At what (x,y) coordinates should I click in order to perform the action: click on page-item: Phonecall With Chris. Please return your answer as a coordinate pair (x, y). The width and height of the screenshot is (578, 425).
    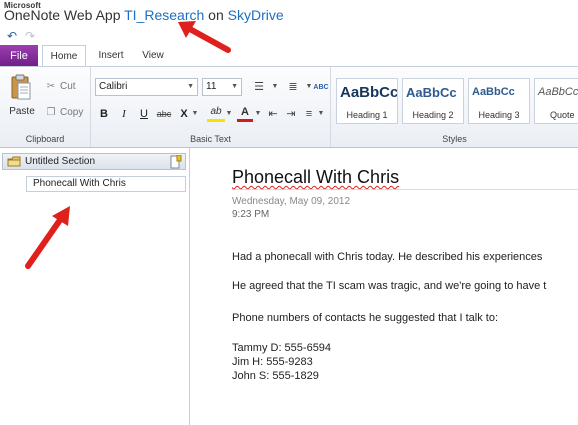
    Looking at the image, I should click on (106, 184).